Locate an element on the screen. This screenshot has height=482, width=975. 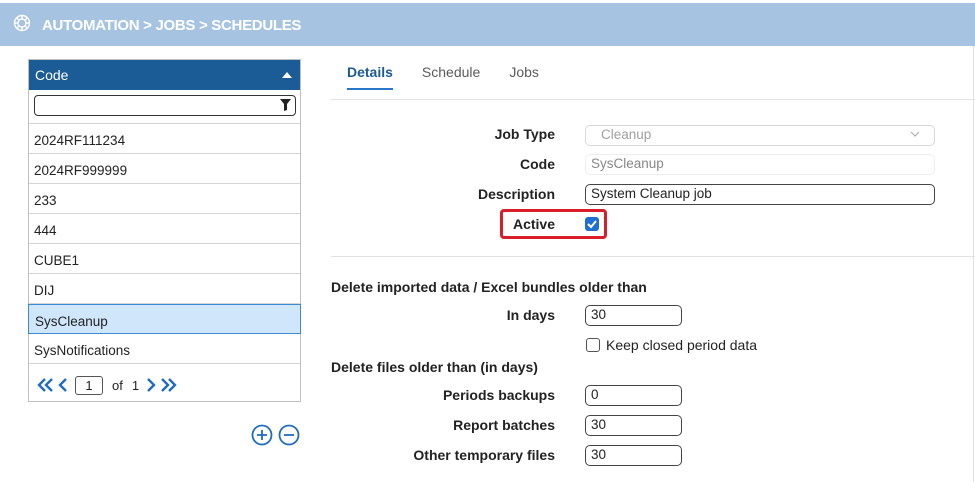
list-item: 2024RF111234 is located at coordinates (164, 139).